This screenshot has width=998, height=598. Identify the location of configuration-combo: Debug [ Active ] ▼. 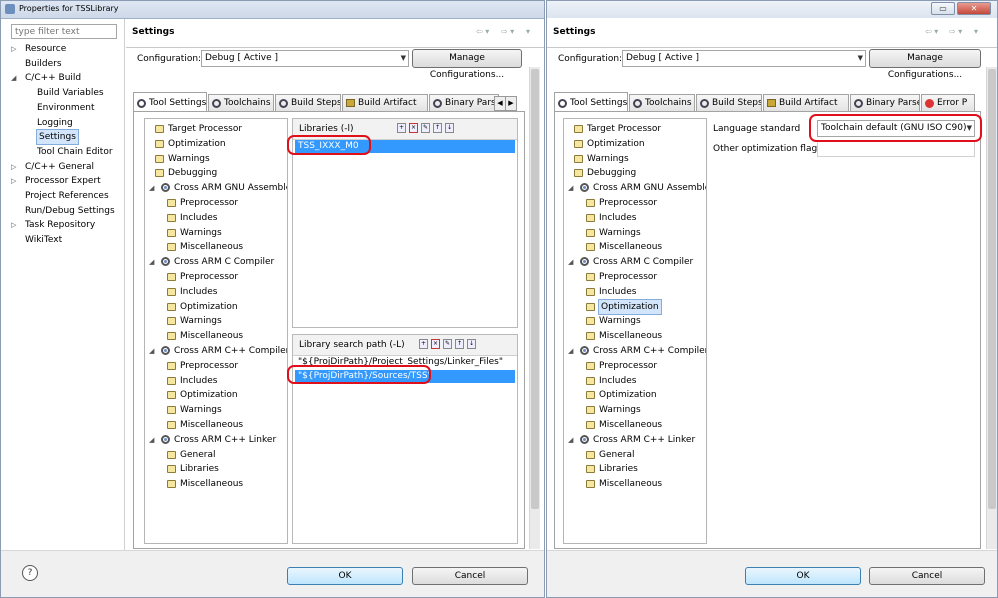
(744, 58).